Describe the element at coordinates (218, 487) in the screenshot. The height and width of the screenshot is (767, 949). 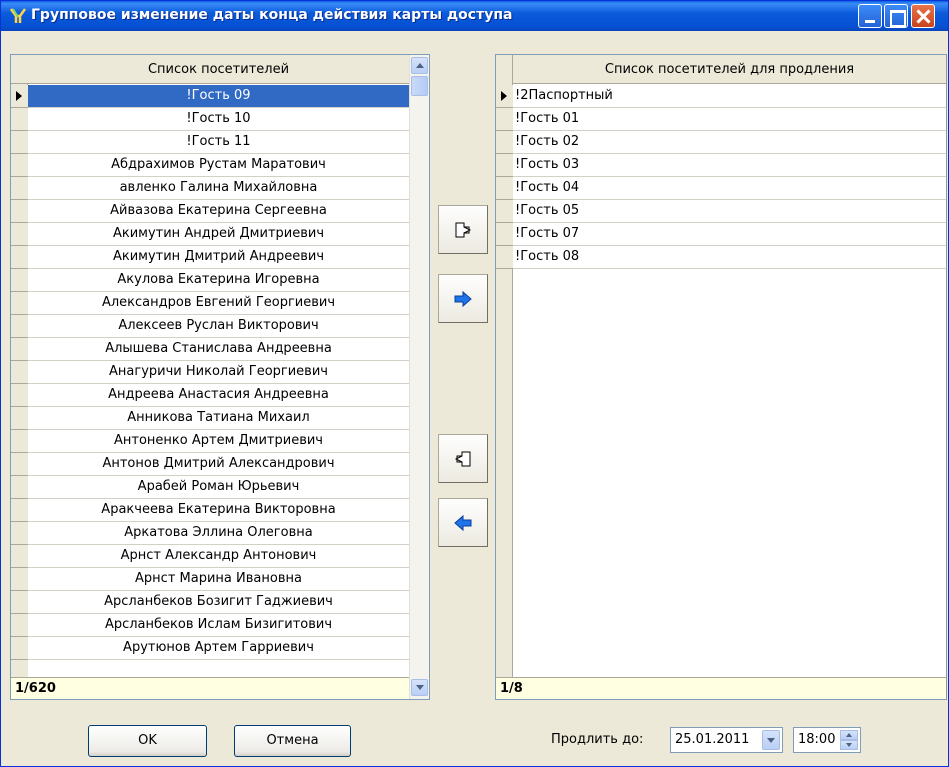
I see `table-row: Арабей Роман Юрьевич` at that location.